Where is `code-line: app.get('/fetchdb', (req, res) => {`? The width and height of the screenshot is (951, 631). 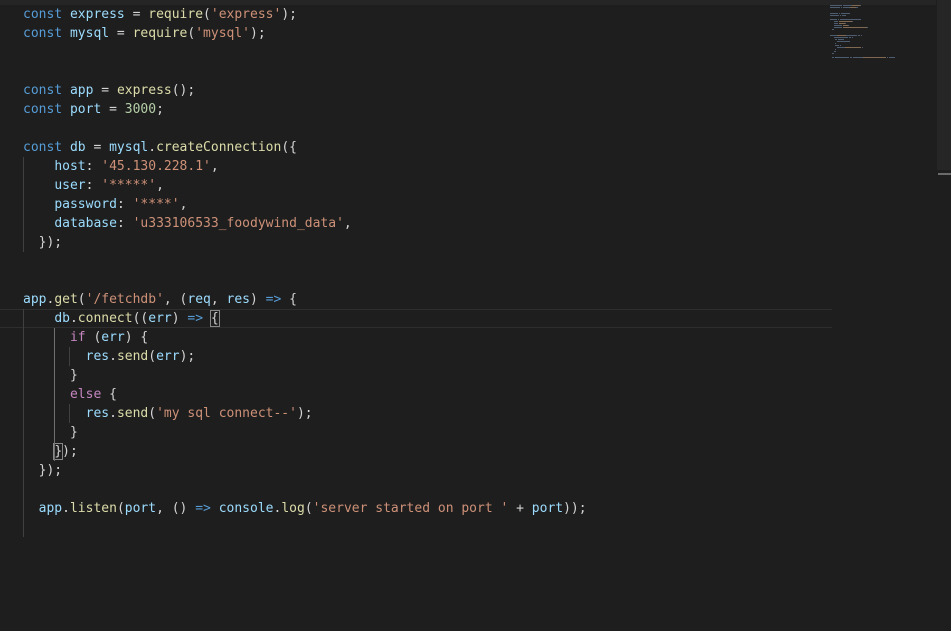 code-line: app.get('/fetchdb', (req, res) => { is located at coordinates (416, 299).